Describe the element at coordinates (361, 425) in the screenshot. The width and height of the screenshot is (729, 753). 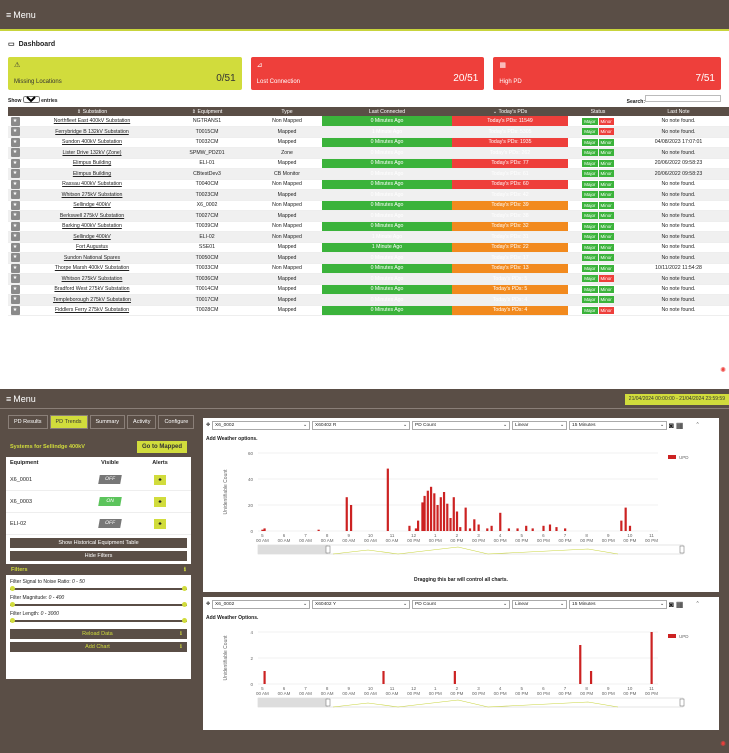
I see `channel-select-1: X60402 R ⌄` at that location.